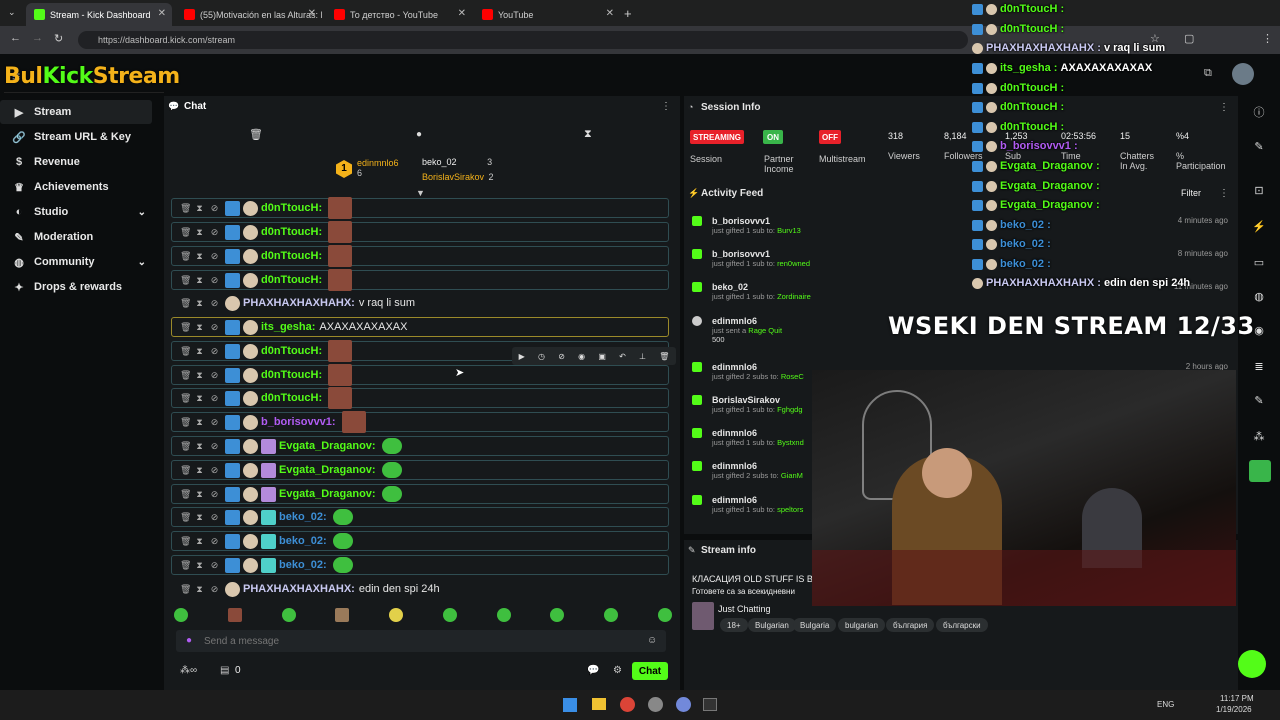 The height and width of the screenshot is (720, 1280). What do you see at coordinates (1165, 704) in the screenshot?
I see `language-indicator: ENG` at bounding box center [1165, 704].